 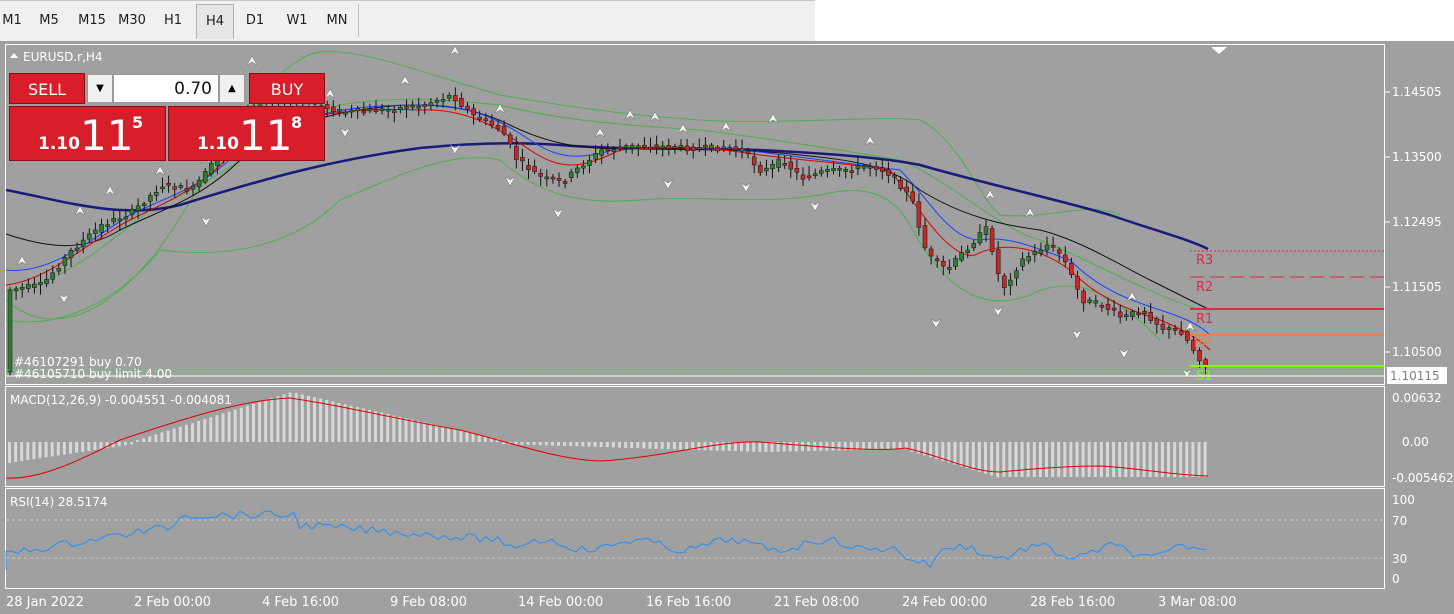 What do you see at coordinates (337, 20) in the screenshot?
I see `timeframe-mn: MN` at bounding box center [337, 20].